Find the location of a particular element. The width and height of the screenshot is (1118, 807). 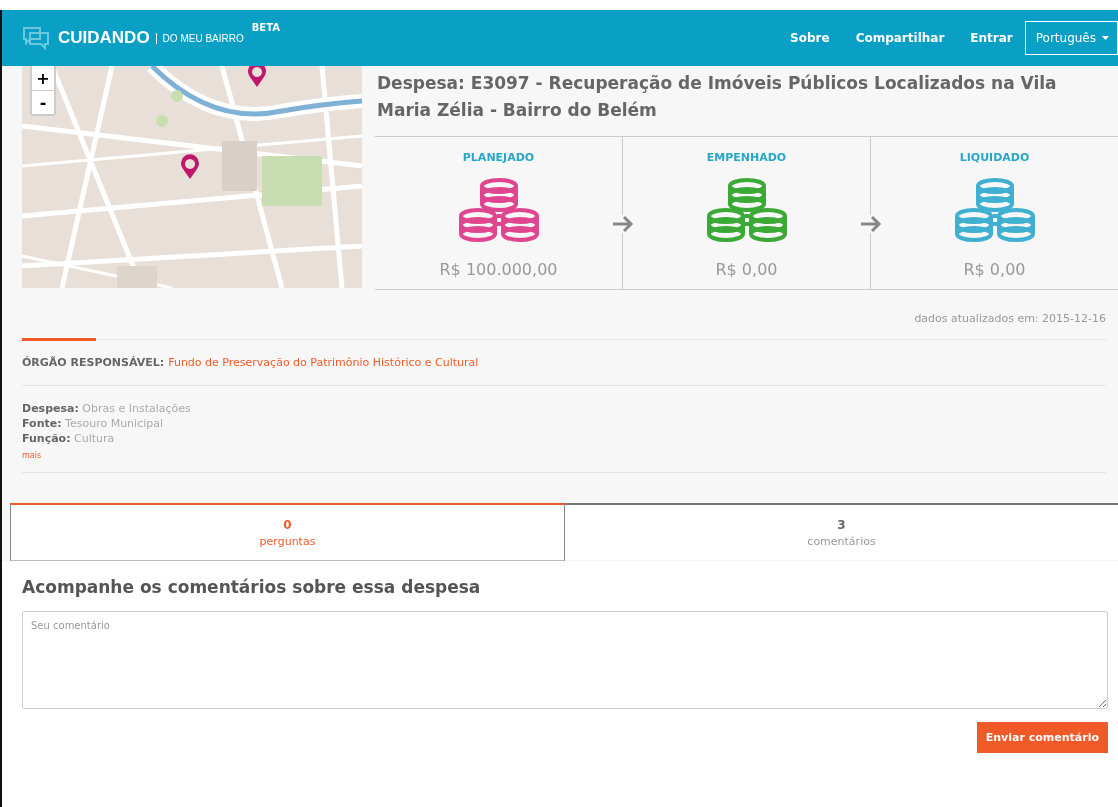

stage-label: PLANEJADO is located at coordinates (498, 157).